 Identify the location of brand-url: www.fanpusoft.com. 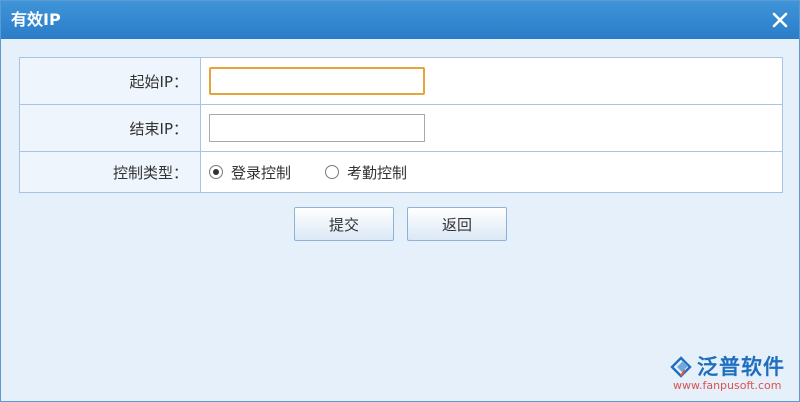
(727, 385).